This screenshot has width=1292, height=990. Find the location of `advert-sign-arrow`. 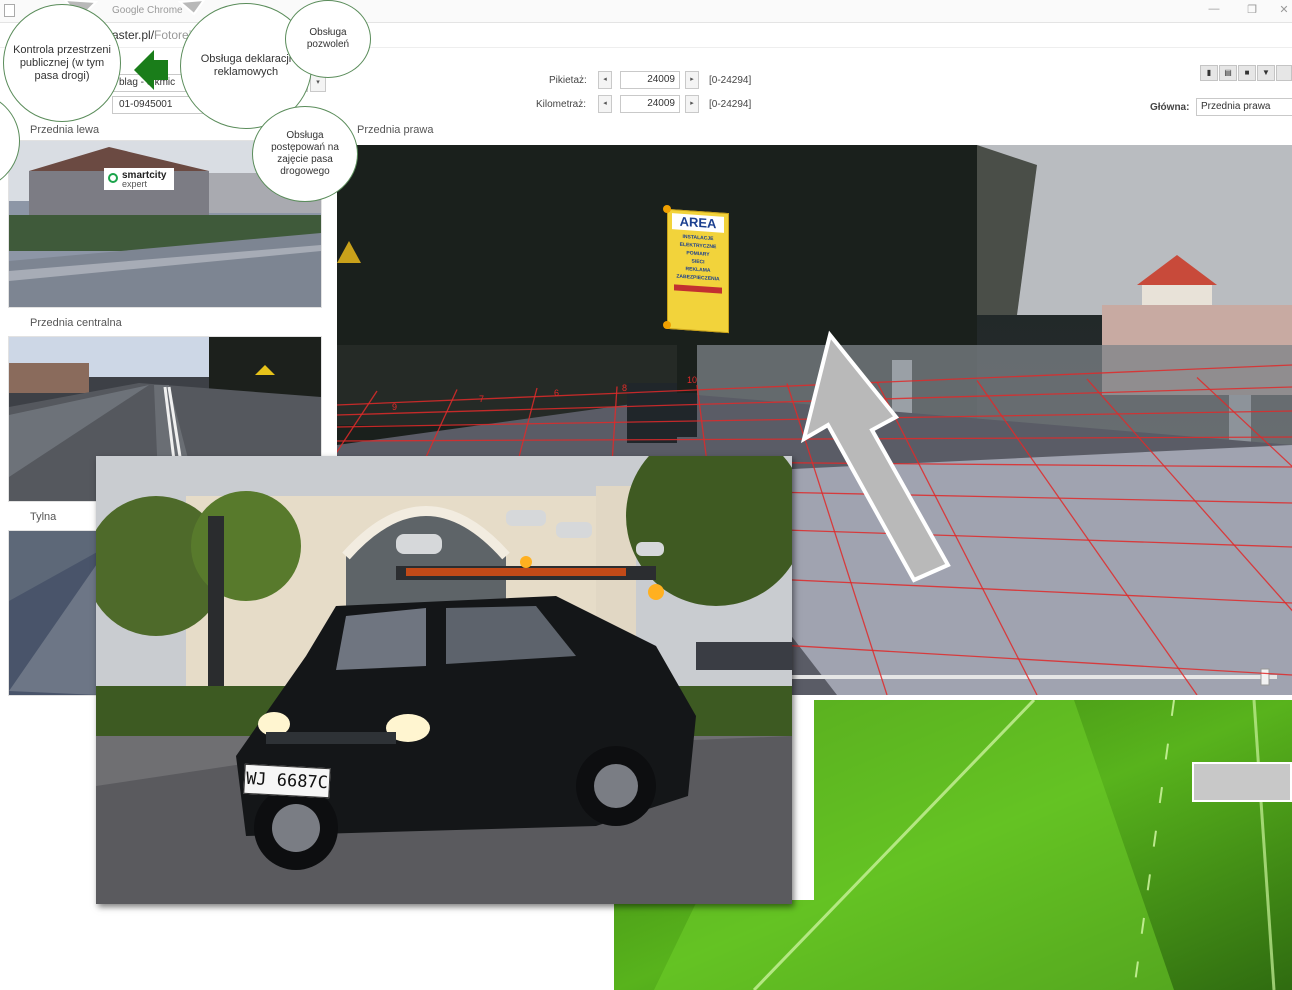

advert-sign-arrow is located at coordinates (698, 289).